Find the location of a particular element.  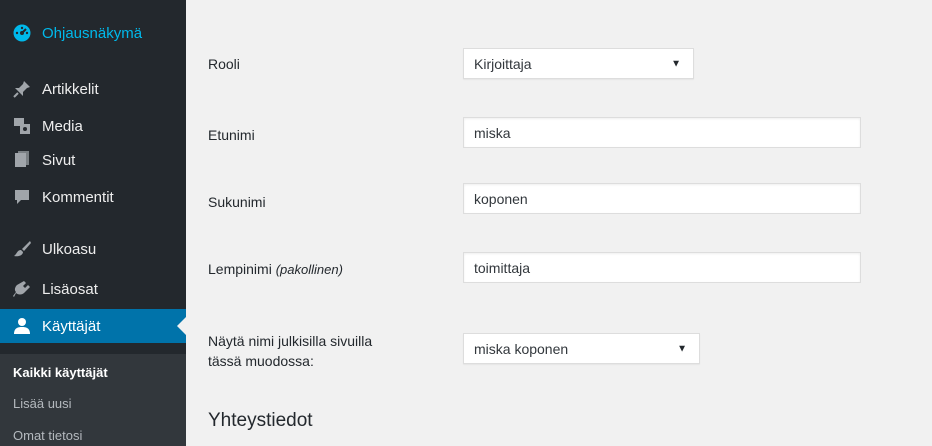

submenu-item-all-users: Kaikki käyttäjät is located at coordinates (60, 372).